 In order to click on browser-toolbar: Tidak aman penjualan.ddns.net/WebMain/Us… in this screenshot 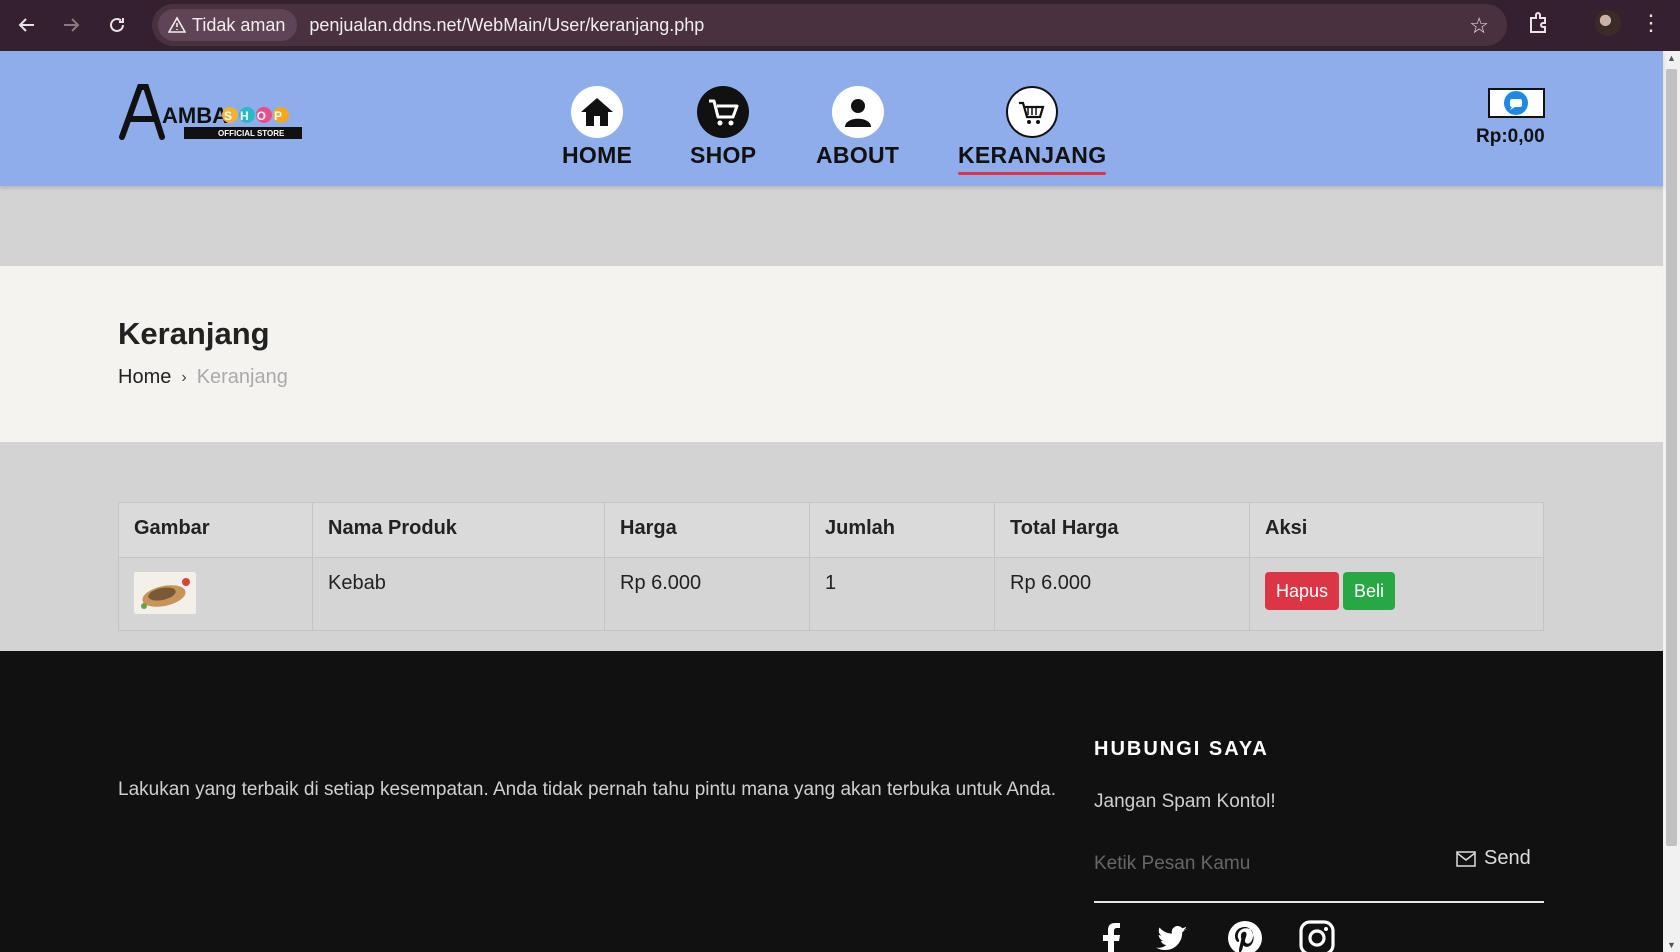, I will do `click(840, 25)`.